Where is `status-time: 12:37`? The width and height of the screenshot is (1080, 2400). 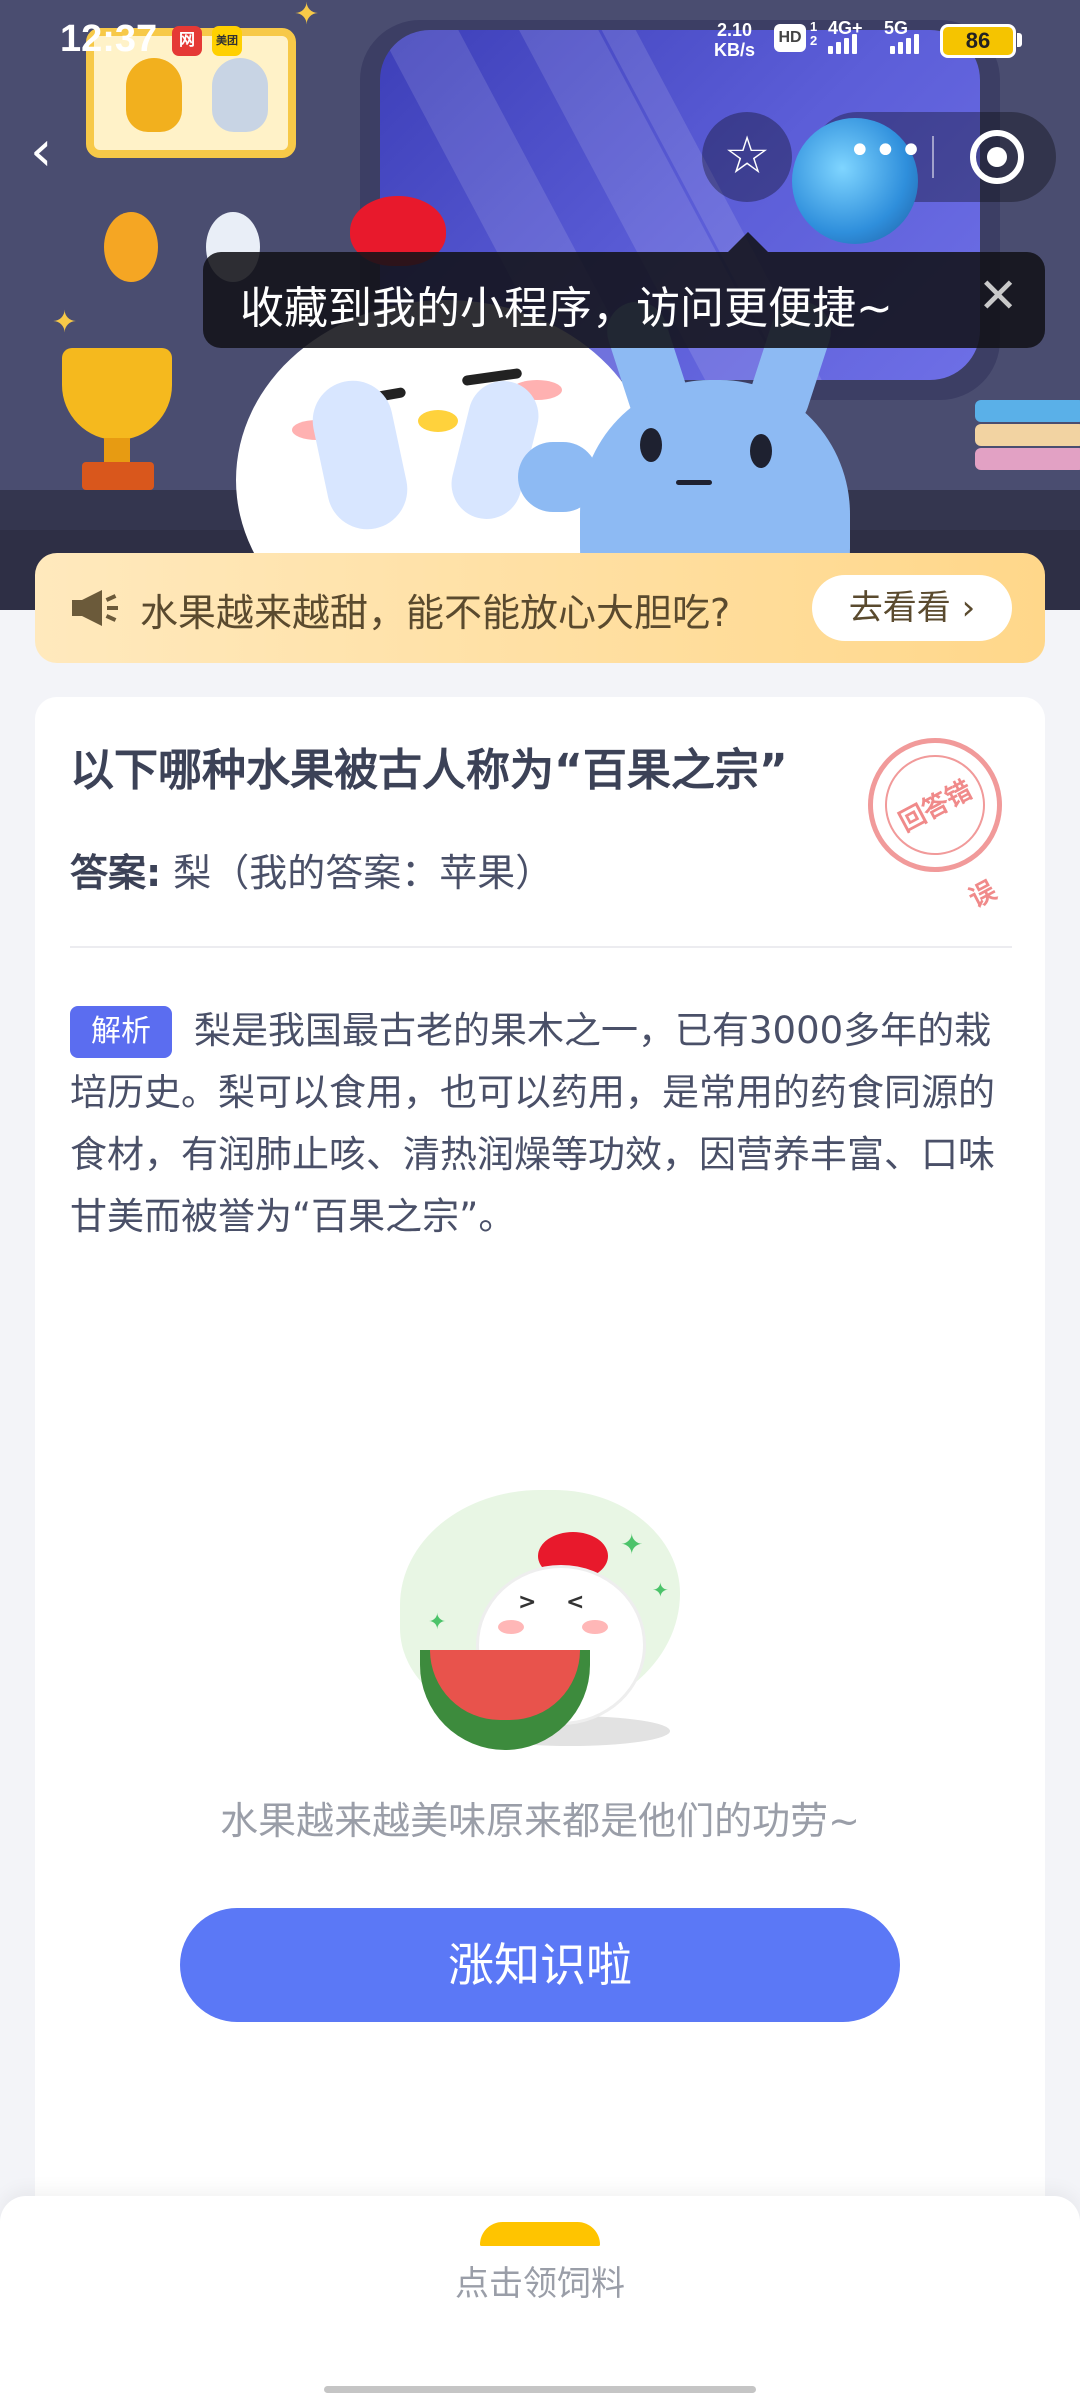 status-time: 12:37 is located at coordinates (109, 39).